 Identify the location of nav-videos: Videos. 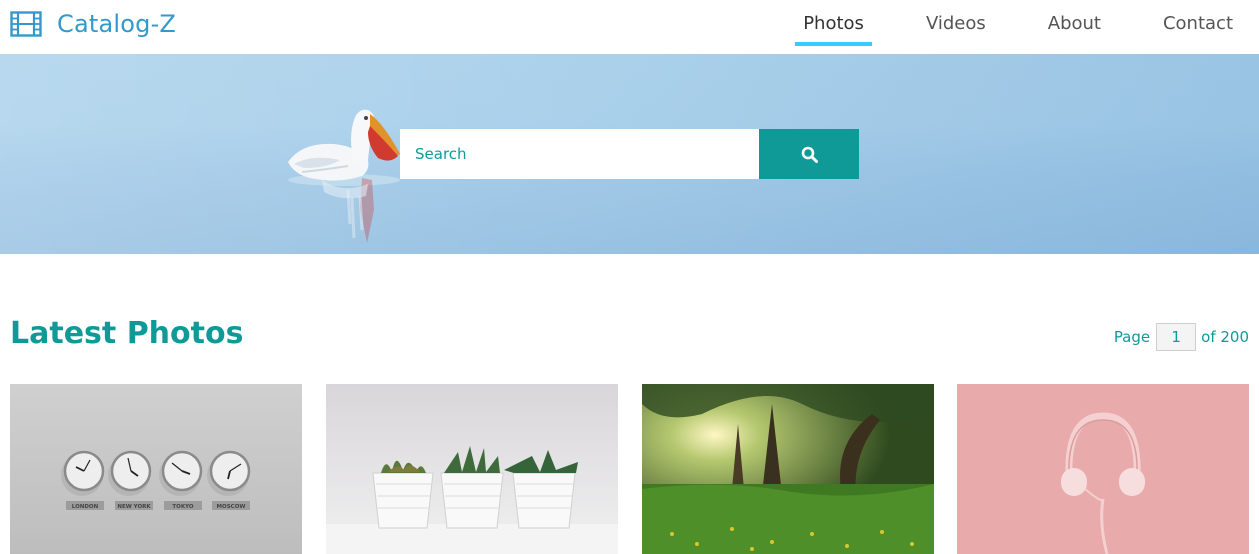
(956, 23).